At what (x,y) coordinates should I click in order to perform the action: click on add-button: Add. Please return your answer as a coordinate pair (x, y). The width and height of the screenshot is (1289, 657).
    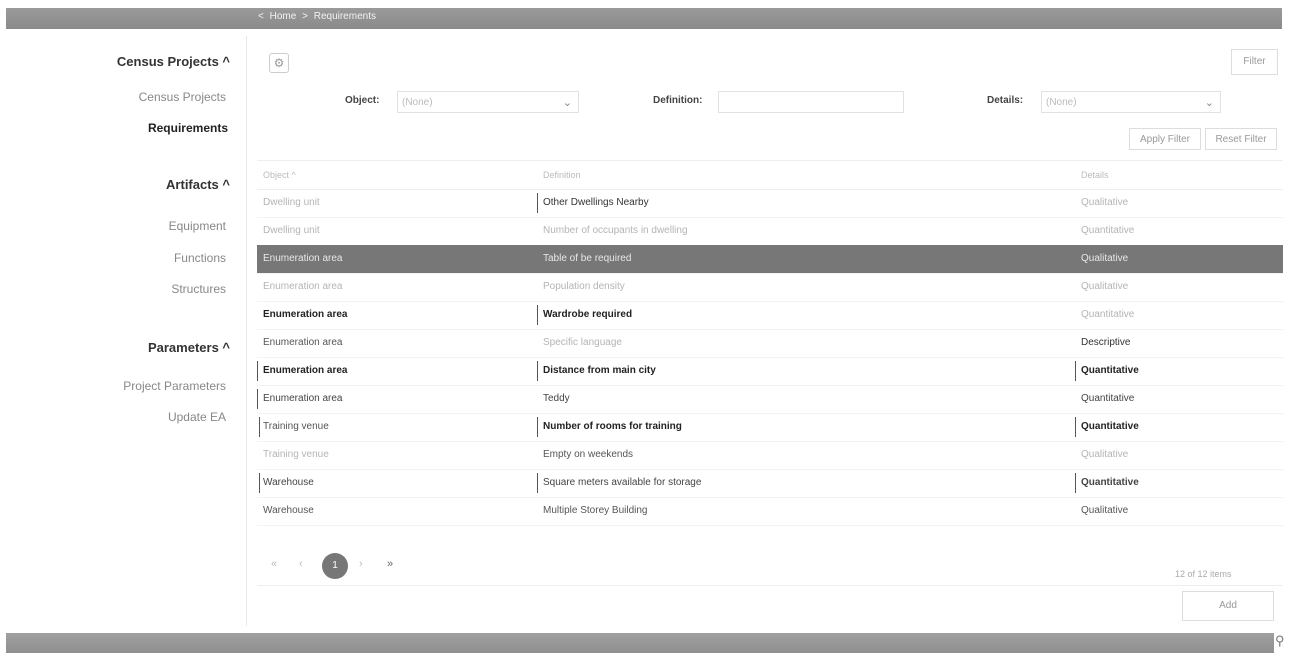
    Looking at the image, I should click on (1228, 606).